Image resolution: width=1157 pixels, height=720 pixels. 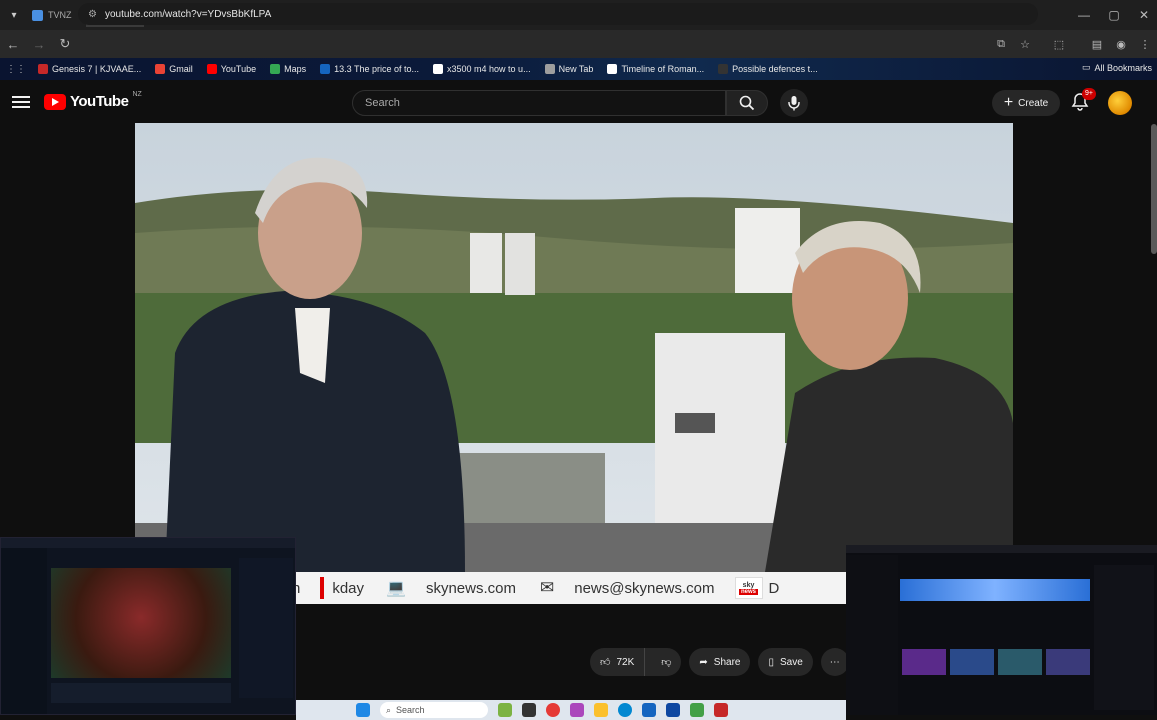 What do you see at coordinates (93, 100) in the screenshot?
I see `youtube-logo: YouTube NZ` at bounding box center [93, 100].